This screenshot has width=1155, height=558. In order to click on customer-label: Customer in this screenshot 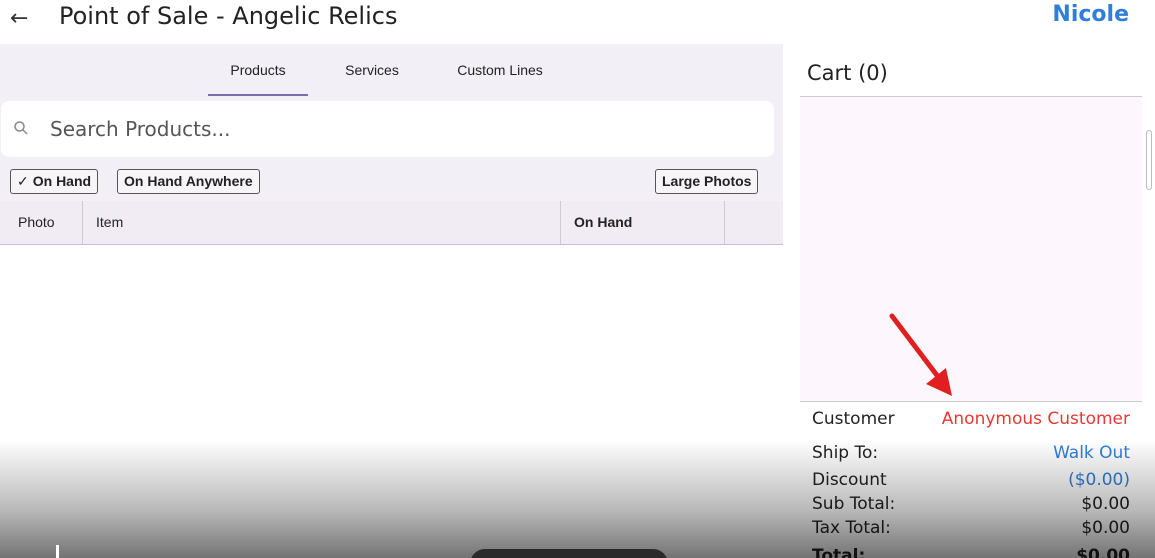, I will do `click(853, 419)`.